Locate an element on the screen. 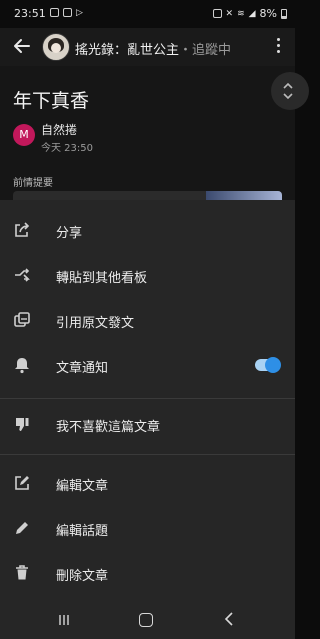  app-bar: 搖光錄：亂世公主・追蹤中 is located at coordinates (147, 47).